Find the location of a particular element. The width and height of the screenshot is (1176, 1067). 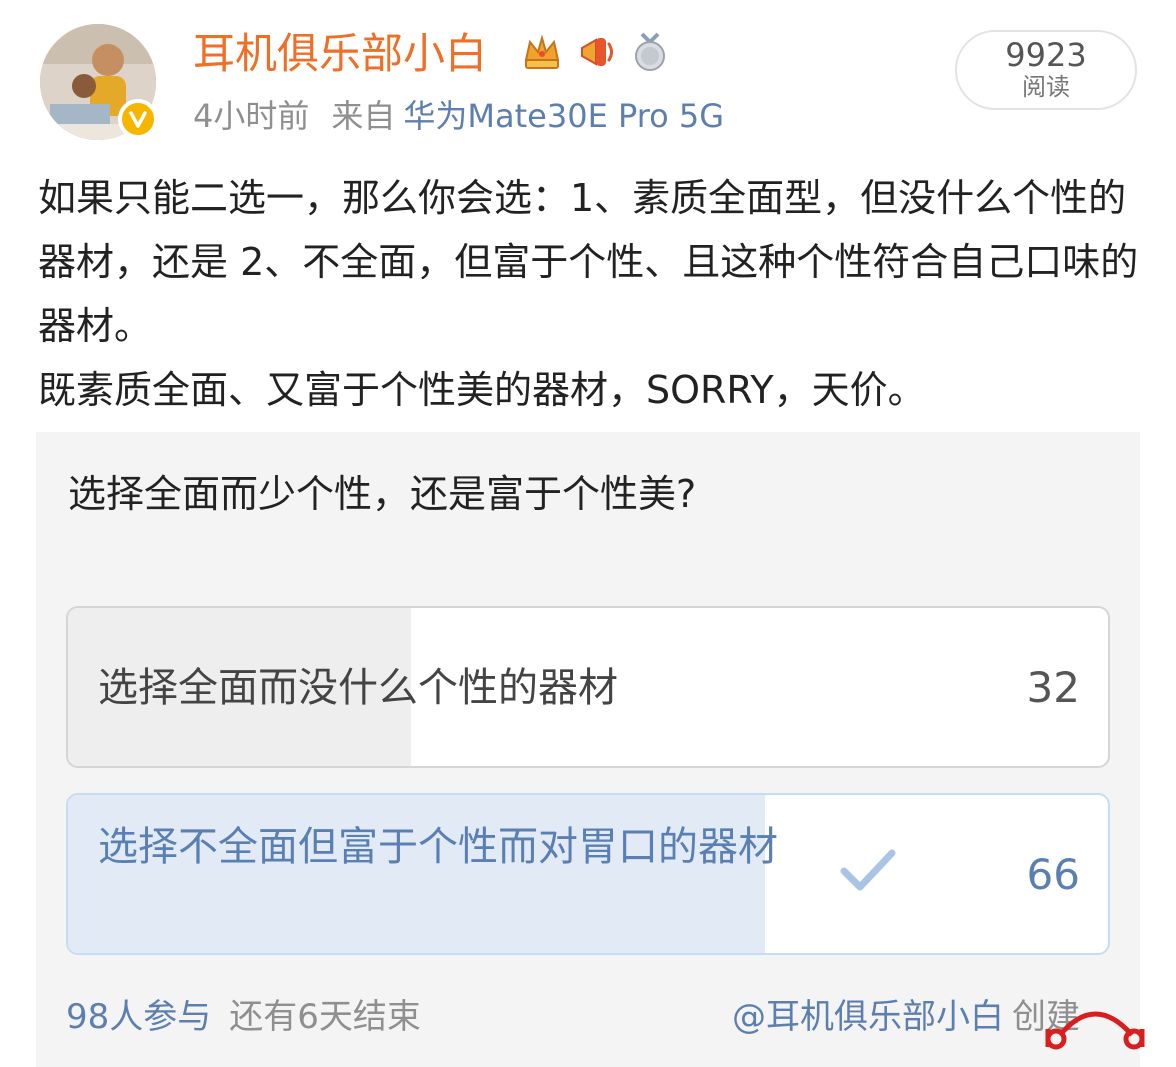

poll-participants: 98人参与 is located at coordinates (138, 1017).